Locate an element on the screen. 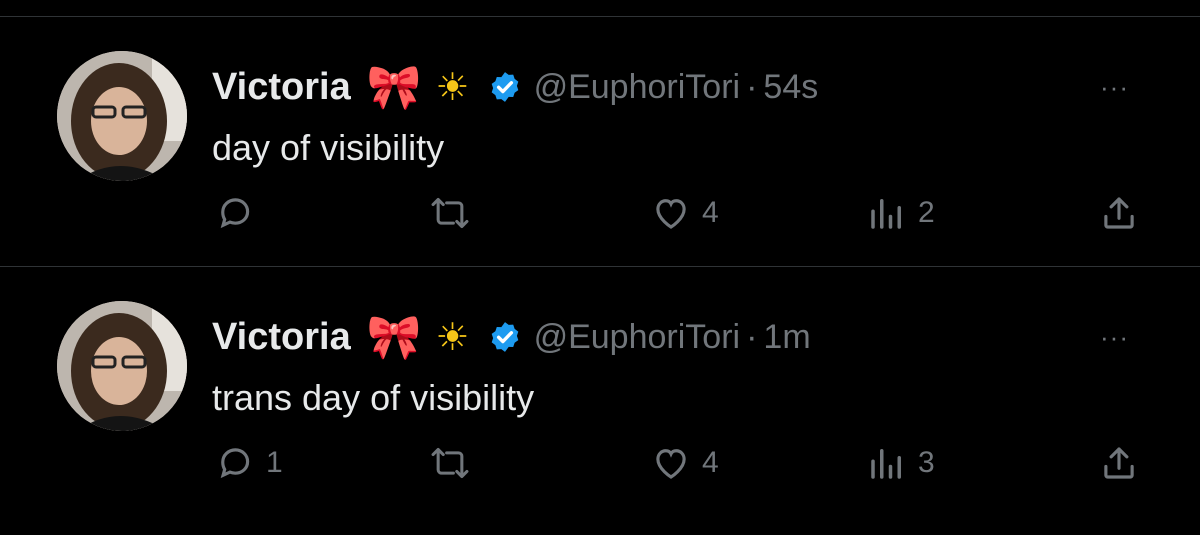 This screenshot has height=535, width=1200. tweet-actions: 4 2 is located at coordinates (600, 212).